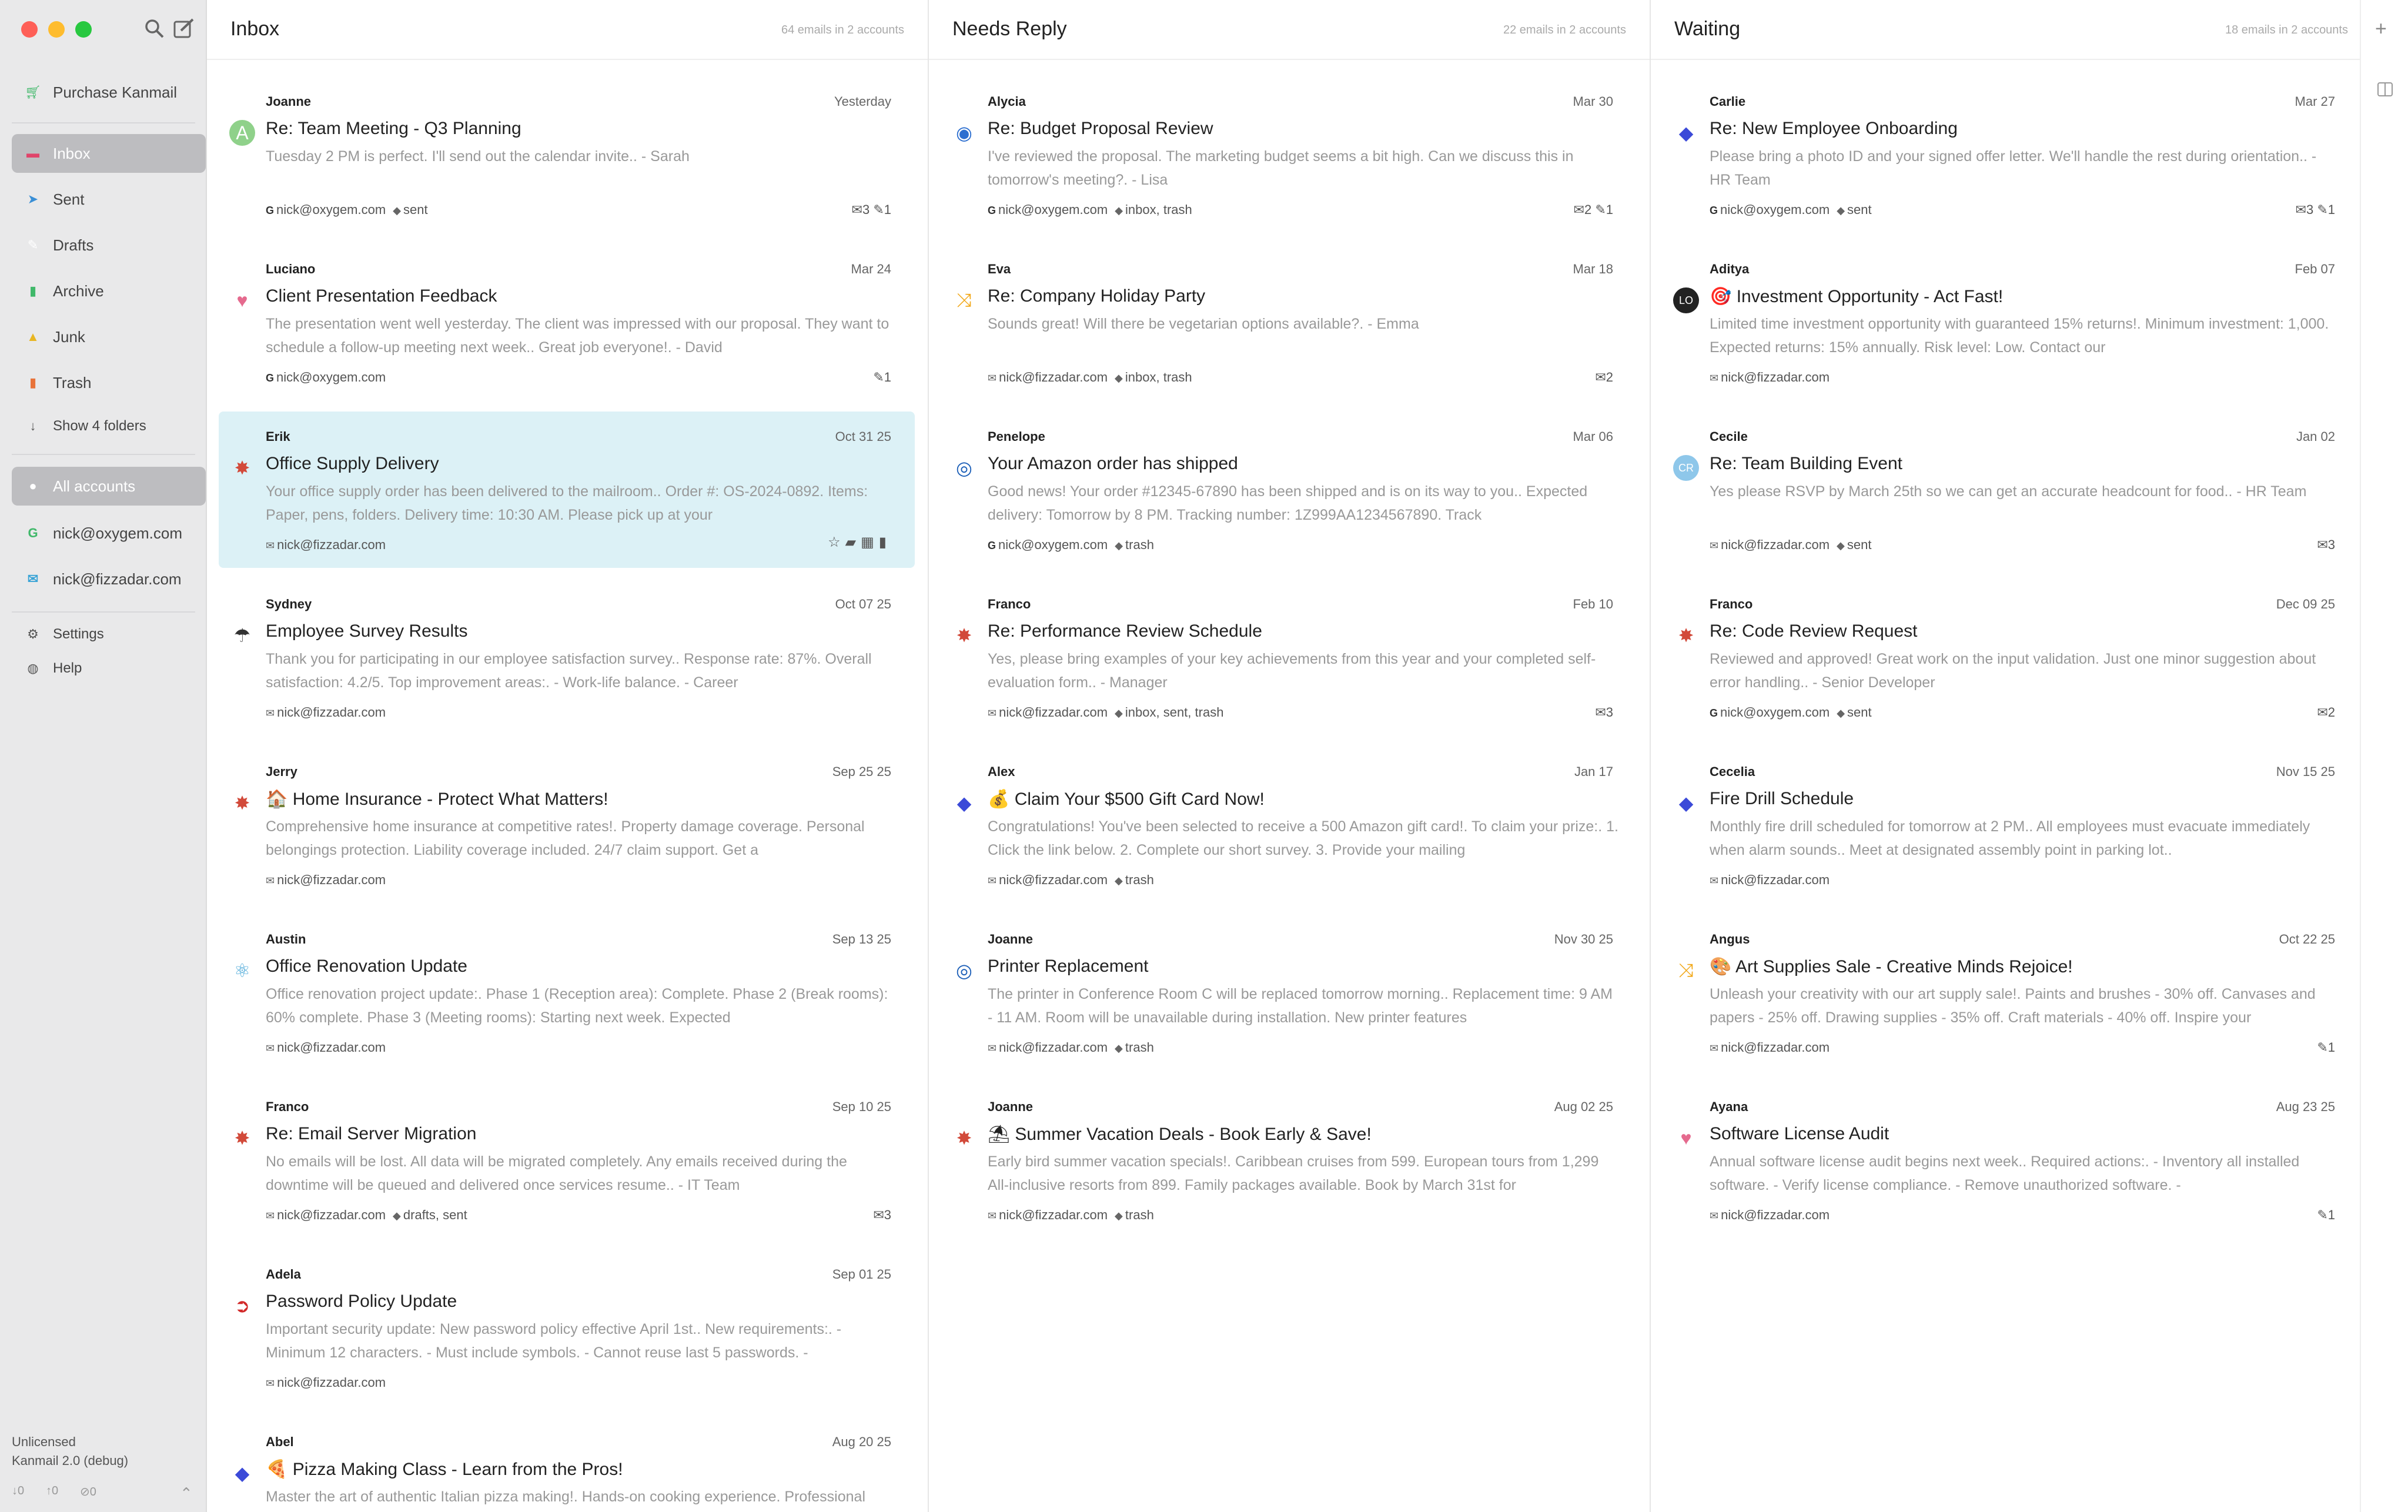  What do you see at coordinates (1105, 713) in the screenshot?
I see `email-meta: ✉ nick@fizzadar.com ◆ inbox, sent, trash` at bounding box center [1105, 713].